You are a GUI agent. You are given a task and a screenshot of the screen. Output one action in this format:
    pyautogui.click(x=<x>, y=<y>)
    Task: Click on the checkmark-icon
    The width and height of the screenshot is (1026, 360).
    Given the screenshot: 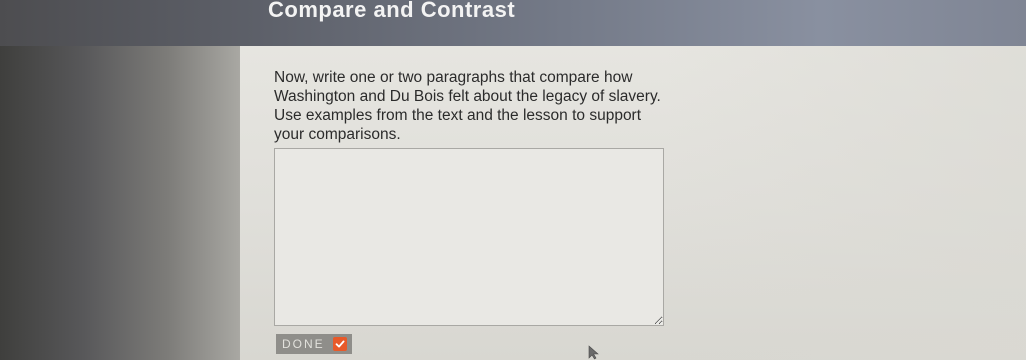 What is the action you would take?
    pyautogui.click(x=339, y=344)
    